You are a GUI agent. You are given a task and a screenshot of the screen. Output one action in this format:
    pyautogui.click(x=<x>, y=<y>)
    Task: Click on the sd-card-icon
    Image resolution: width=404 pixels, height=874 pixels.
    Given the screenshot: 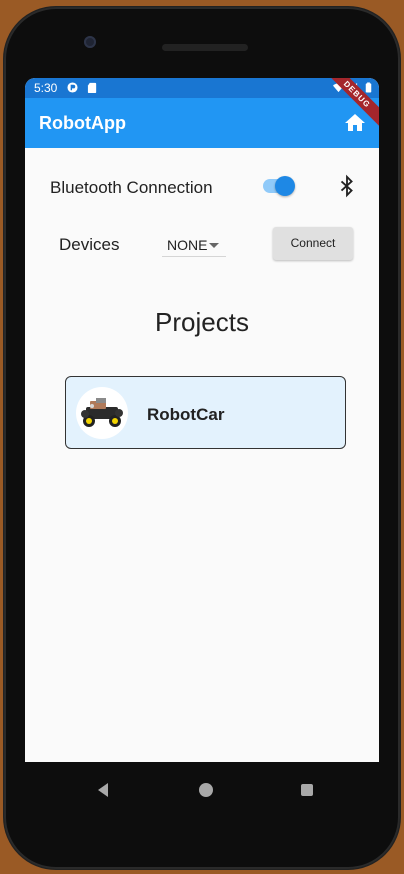 What is the action you would take?
    pyautogui.click(x=92, y=87)
    